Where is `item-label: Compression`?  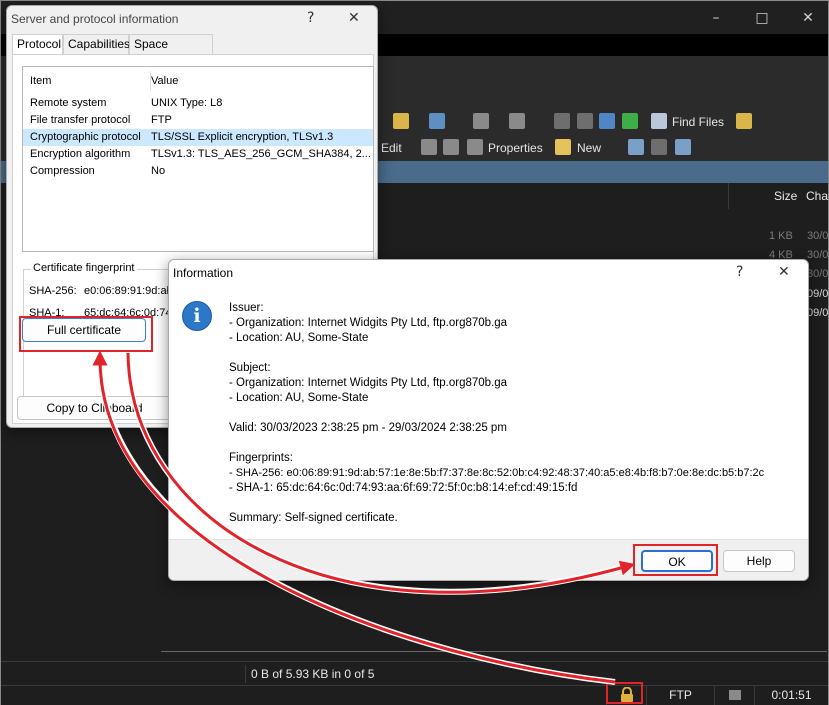
item-label: Compression is located at coordinates (62, 171).